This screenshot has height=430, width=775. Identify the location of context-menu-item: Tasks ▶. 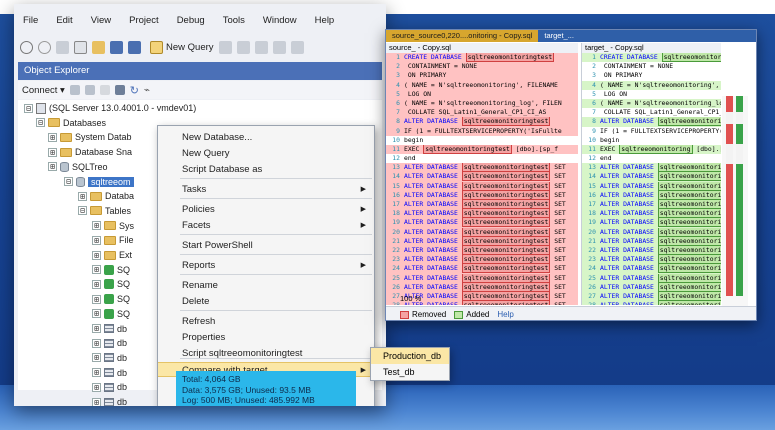
(266, 189).